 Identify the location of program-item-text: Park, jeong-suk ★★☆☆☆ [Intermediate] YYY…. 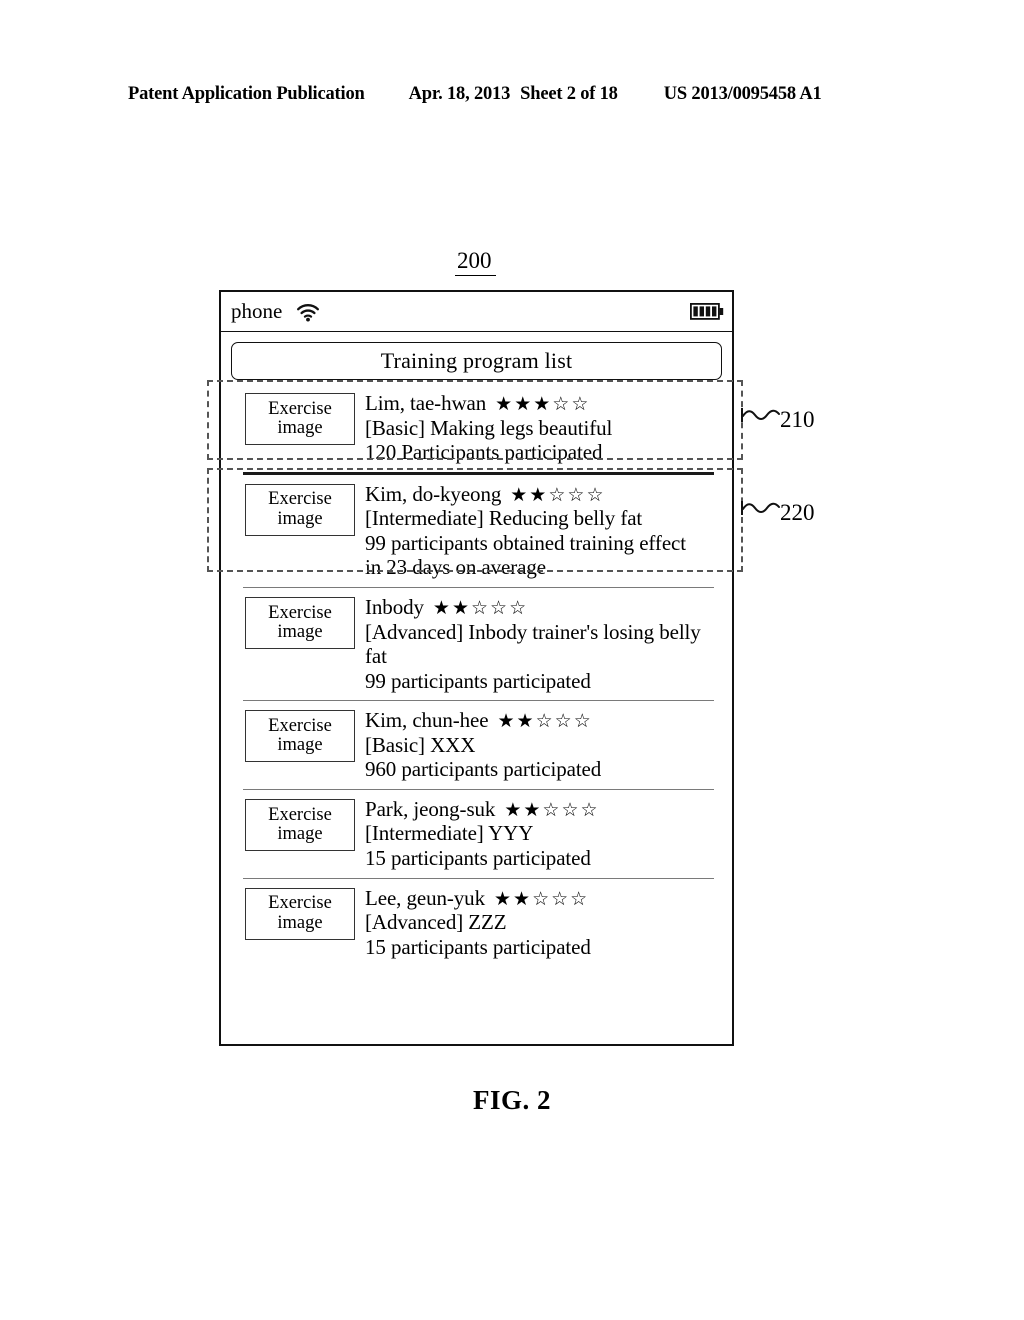
(544, 834).